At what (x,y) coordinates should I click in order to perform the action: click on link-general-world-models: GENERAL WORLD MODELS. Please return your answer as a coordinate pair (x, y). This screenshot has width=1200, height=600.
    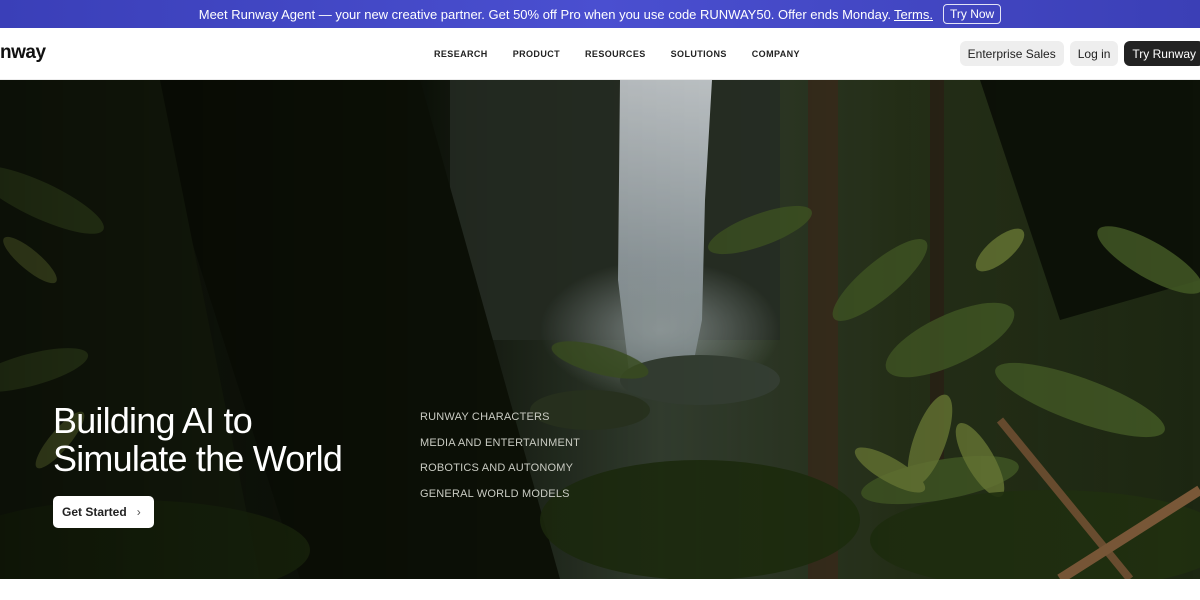
    Looking at the image, I should click on (500, 494).